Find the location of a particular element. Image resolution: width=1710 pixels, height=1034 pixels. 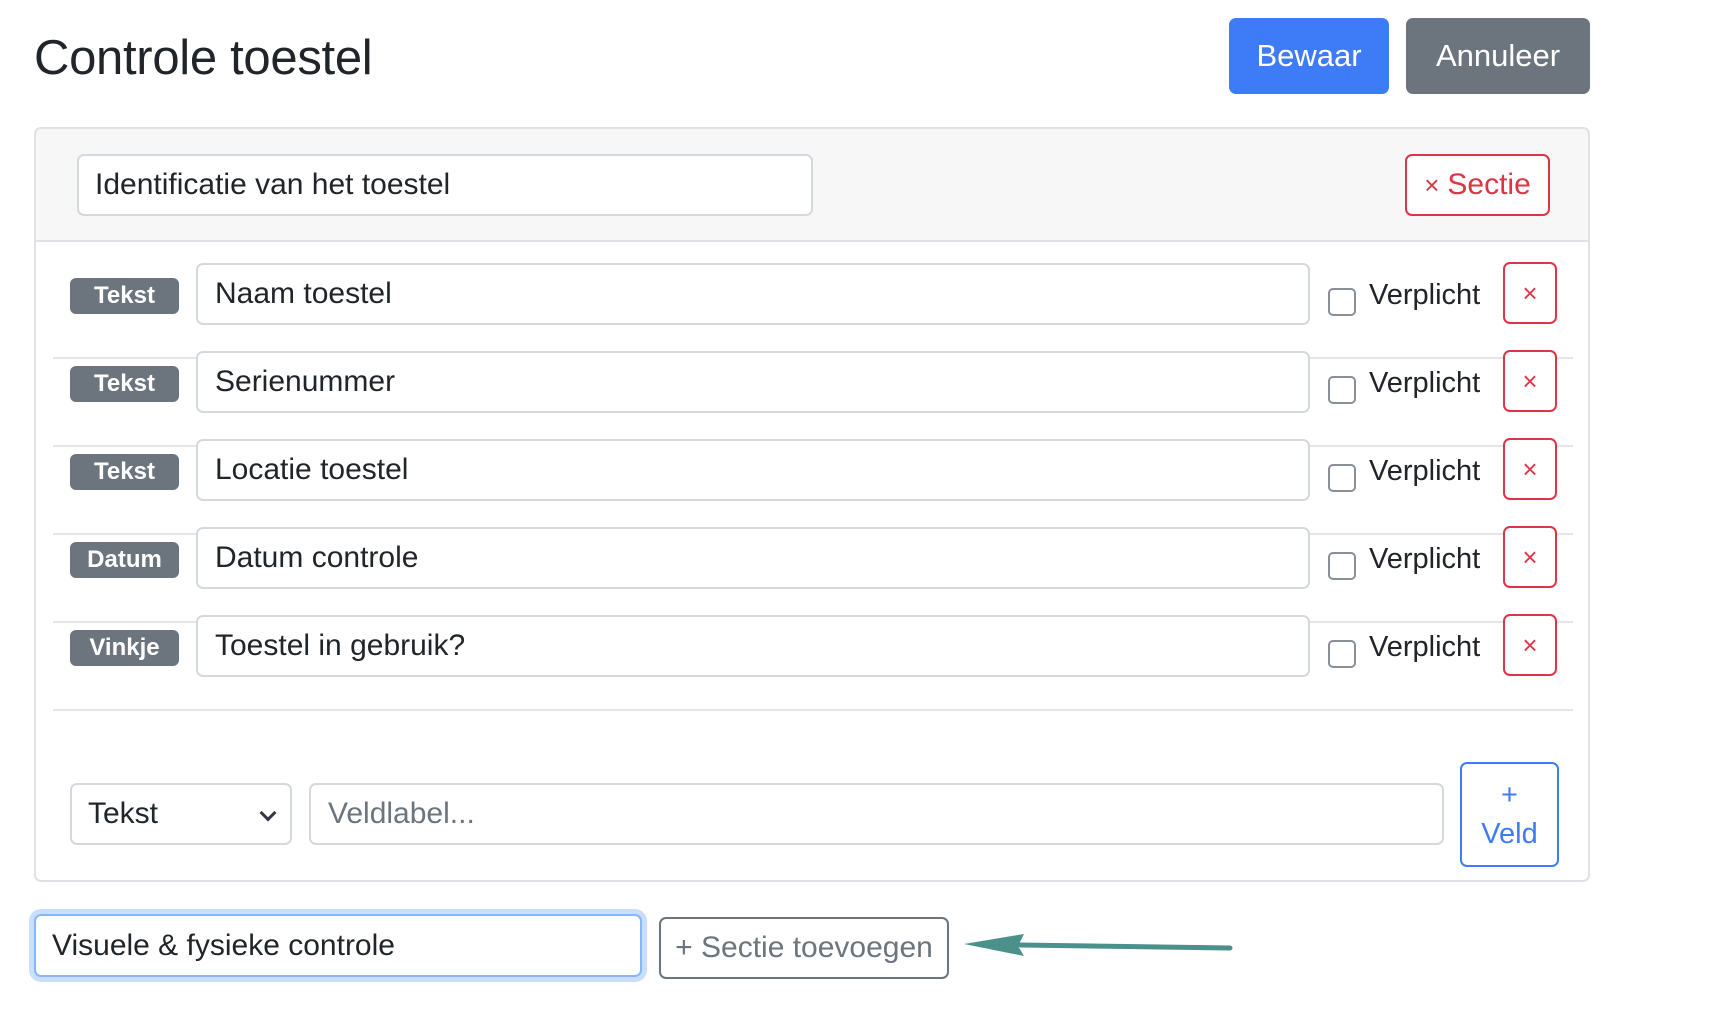

add-field-label: Veld is located at coordinates (1509, 833).